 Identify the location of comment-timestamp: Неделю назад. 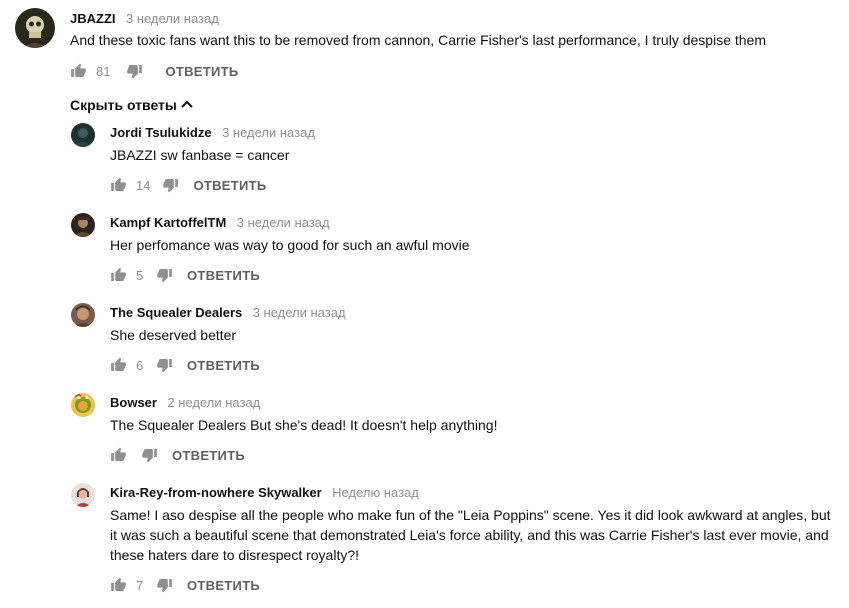
(375, 492).